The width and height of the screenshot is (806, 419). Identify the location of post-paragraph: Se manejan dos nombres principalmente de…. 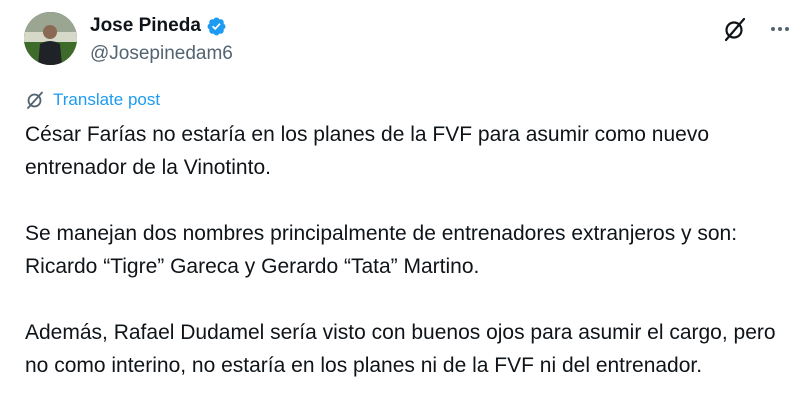
(381, 250).